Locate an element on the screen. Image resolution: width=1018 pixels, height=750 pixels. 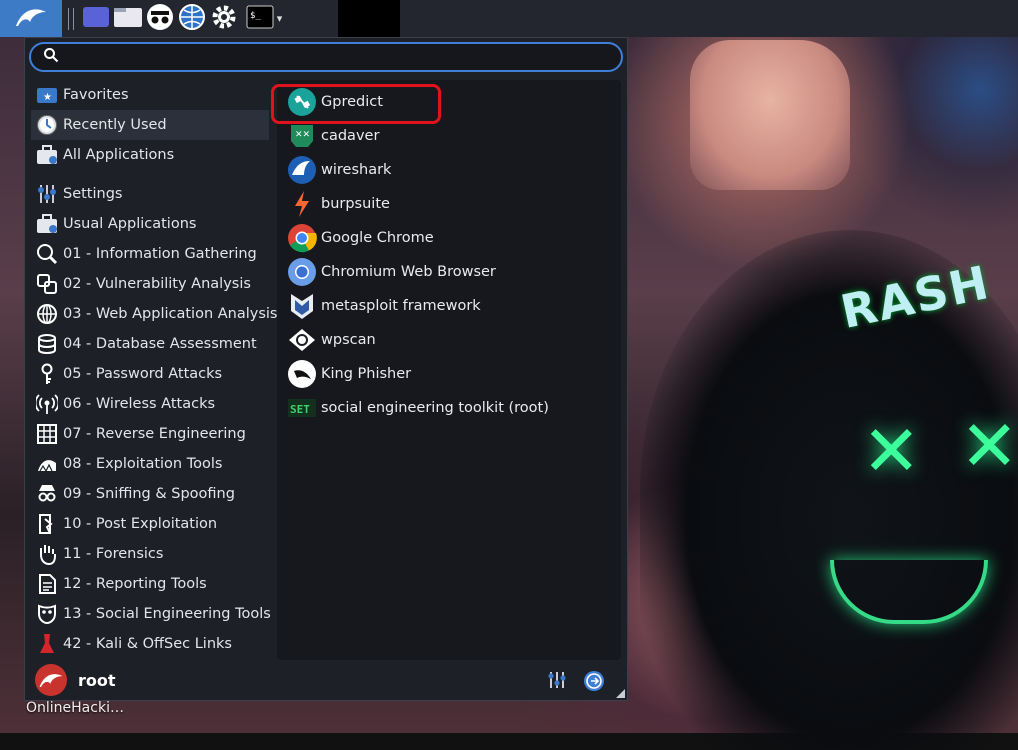
category-label: Recently Used is located at coordinates (115, 125).